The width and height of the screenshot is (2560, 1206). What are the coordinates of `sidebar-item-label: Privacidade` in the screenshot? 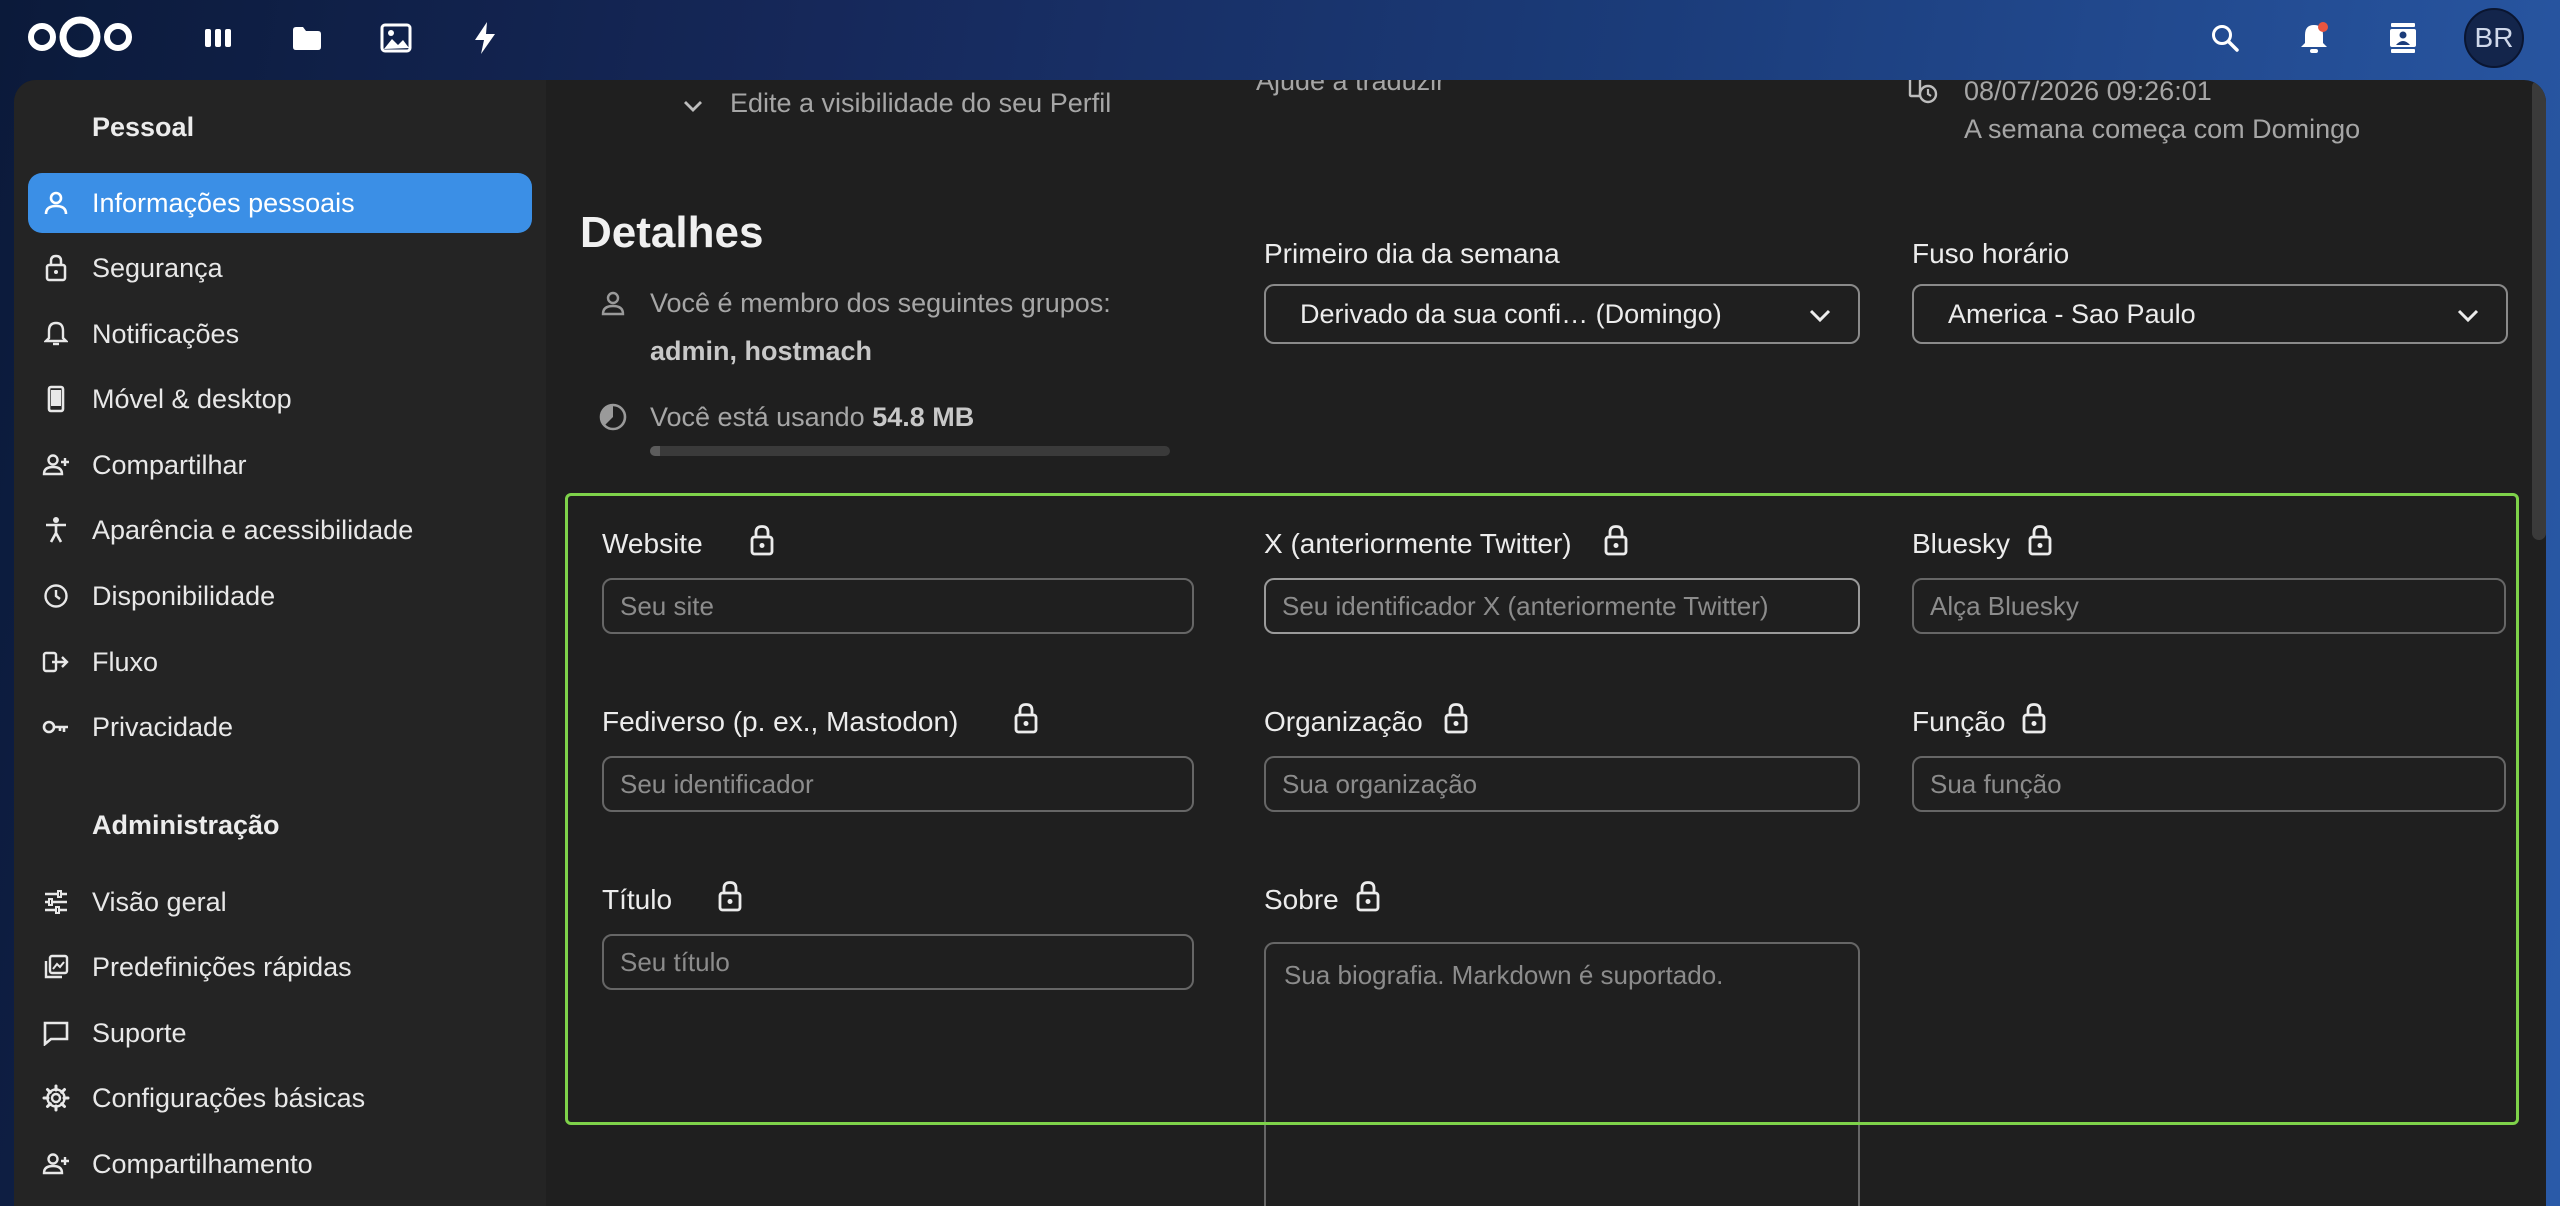 It's located at (163, 726).